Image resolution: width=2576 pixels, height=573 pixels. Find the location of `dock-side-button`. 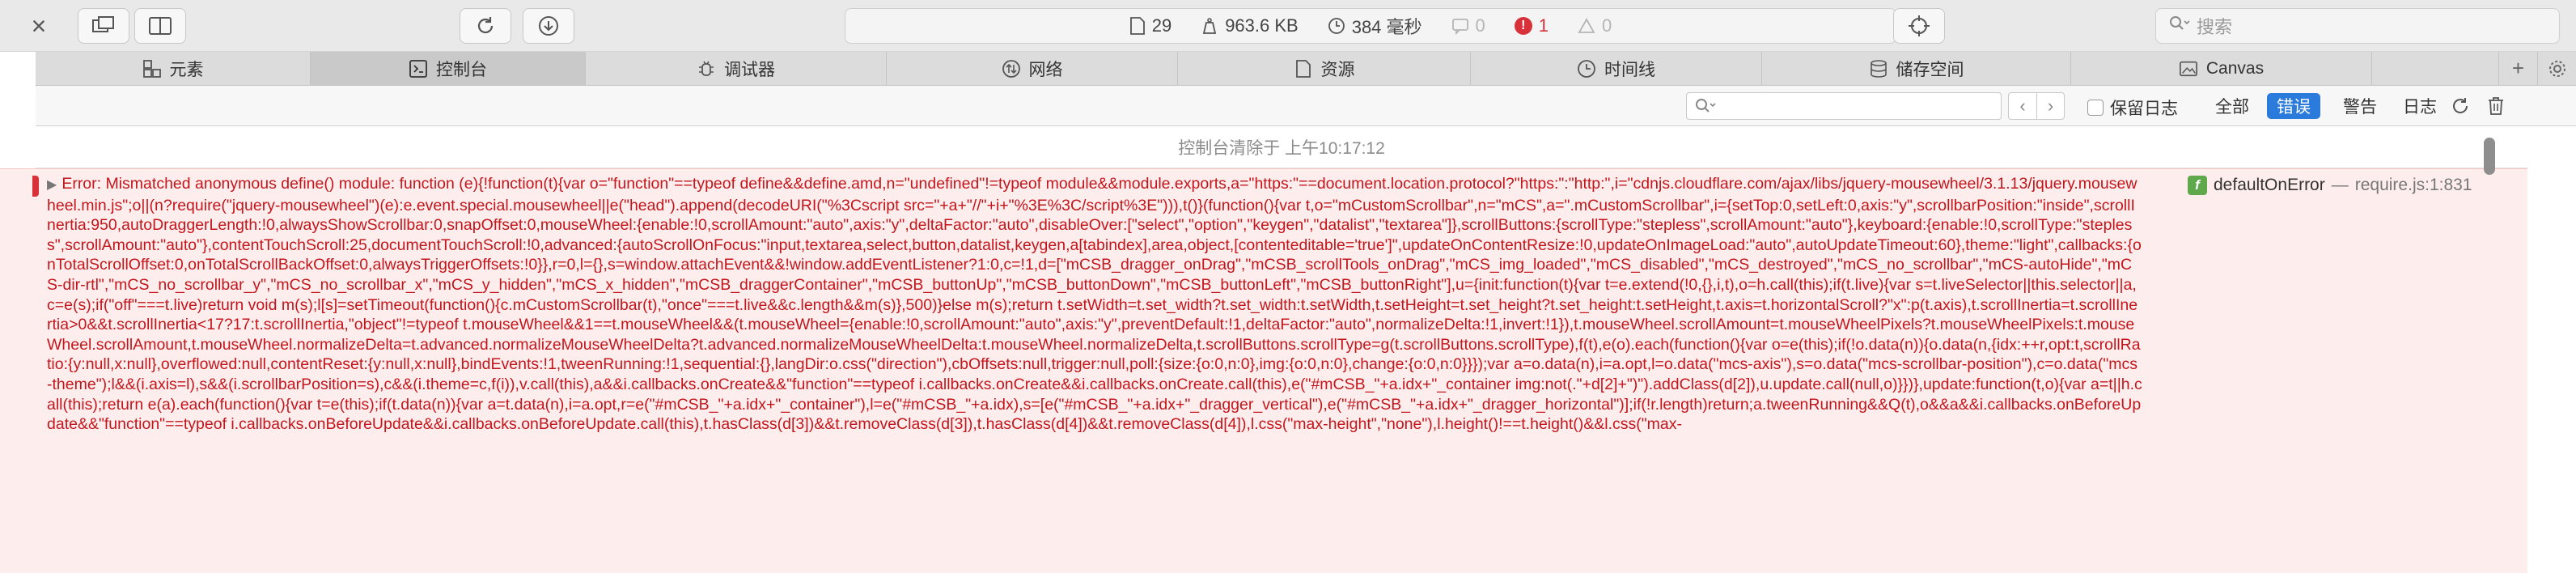

dock-side-button is located at coordinates (160, 26).